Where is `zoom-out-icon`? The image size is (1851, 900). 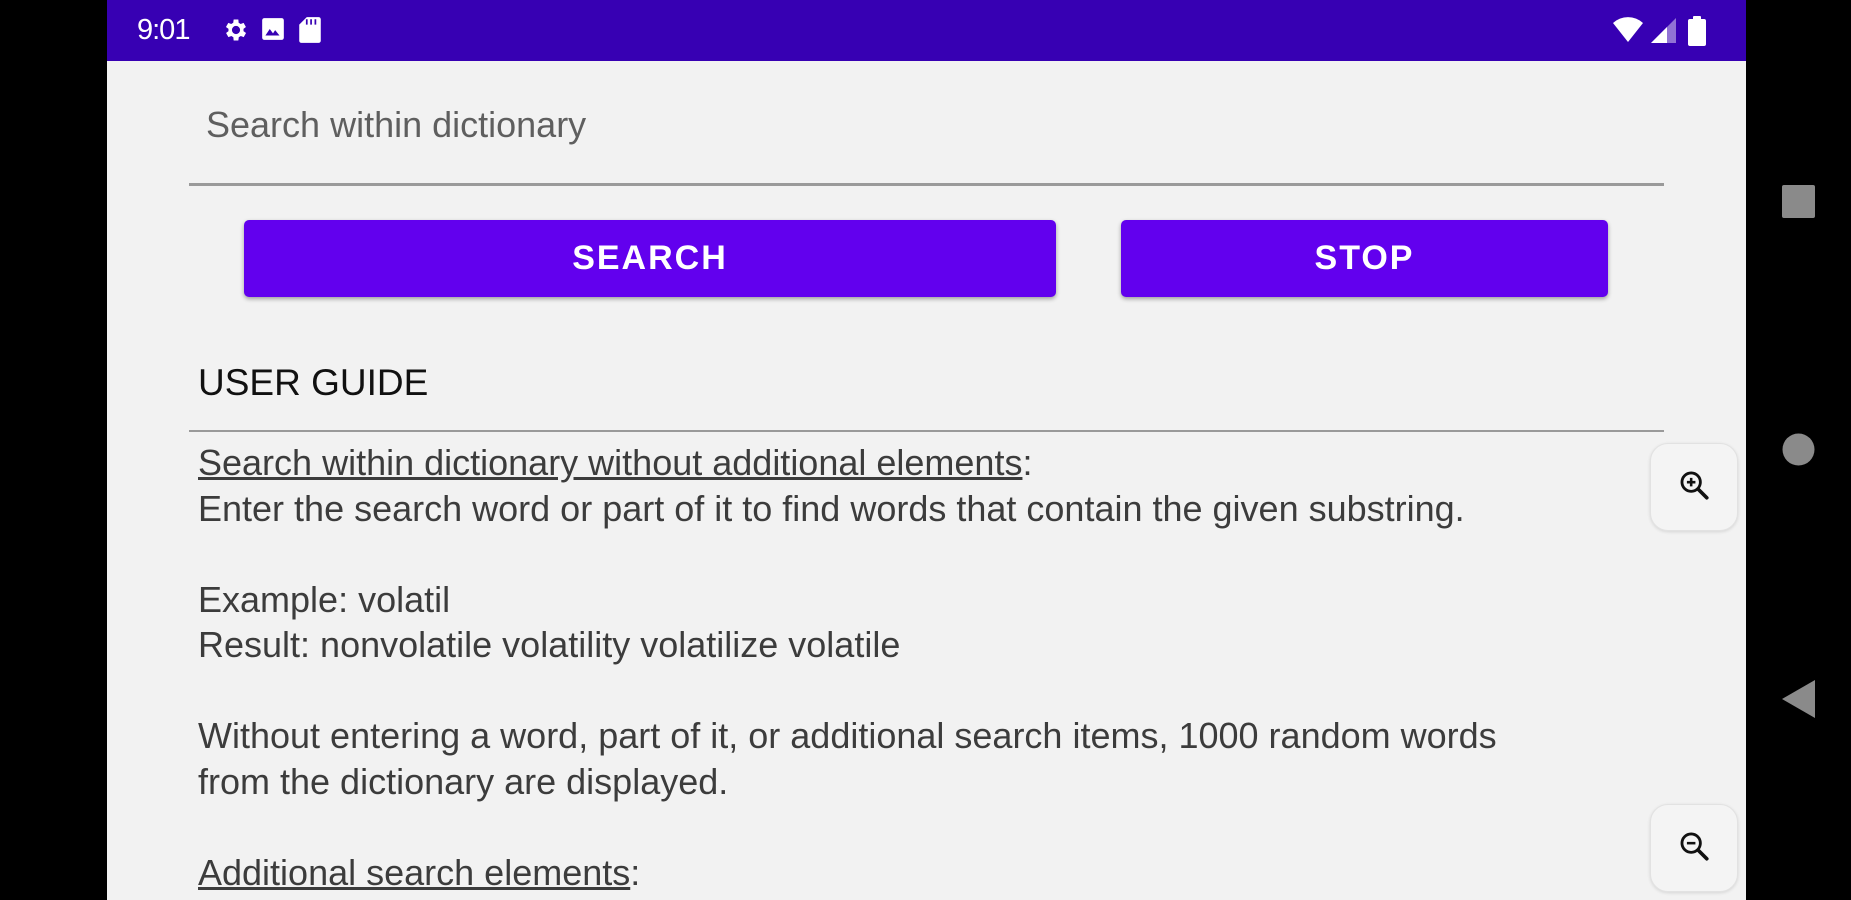
zoom-out-icon is located at coordinates (1694, 848).